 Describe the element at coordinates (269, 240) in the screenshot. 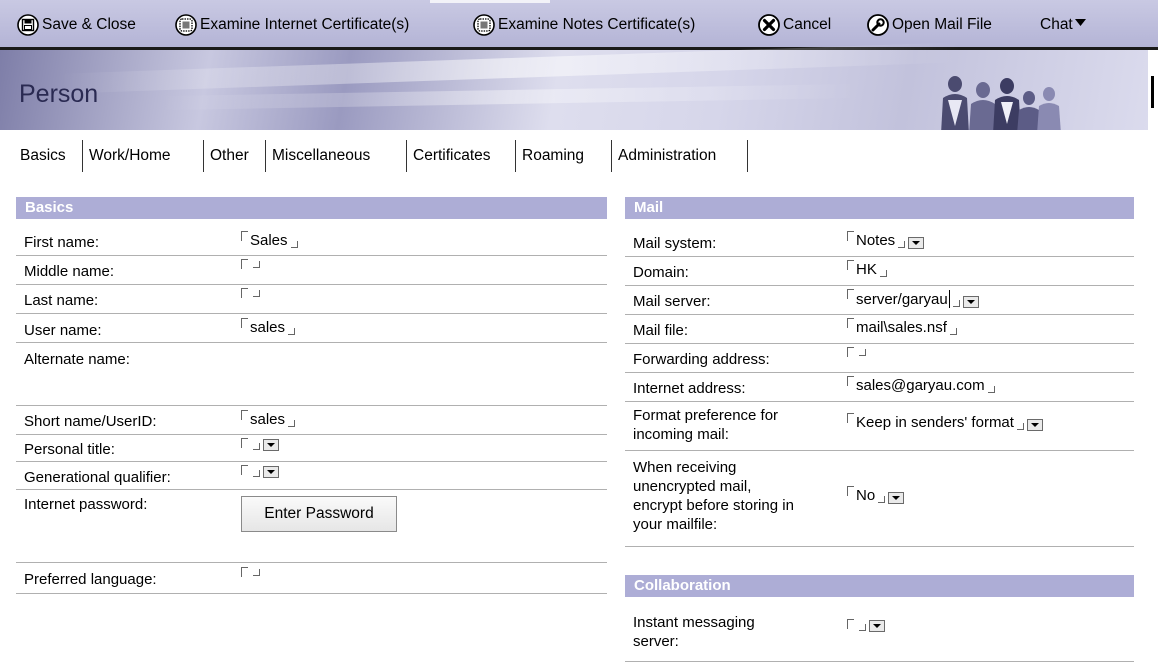

I see `first-name-field: Sales` at that location.